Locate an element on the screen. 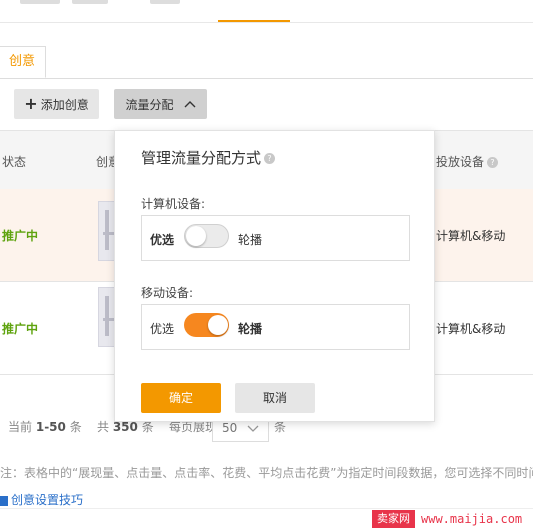  computer-device-toggle is located at coordinates (206, 236).